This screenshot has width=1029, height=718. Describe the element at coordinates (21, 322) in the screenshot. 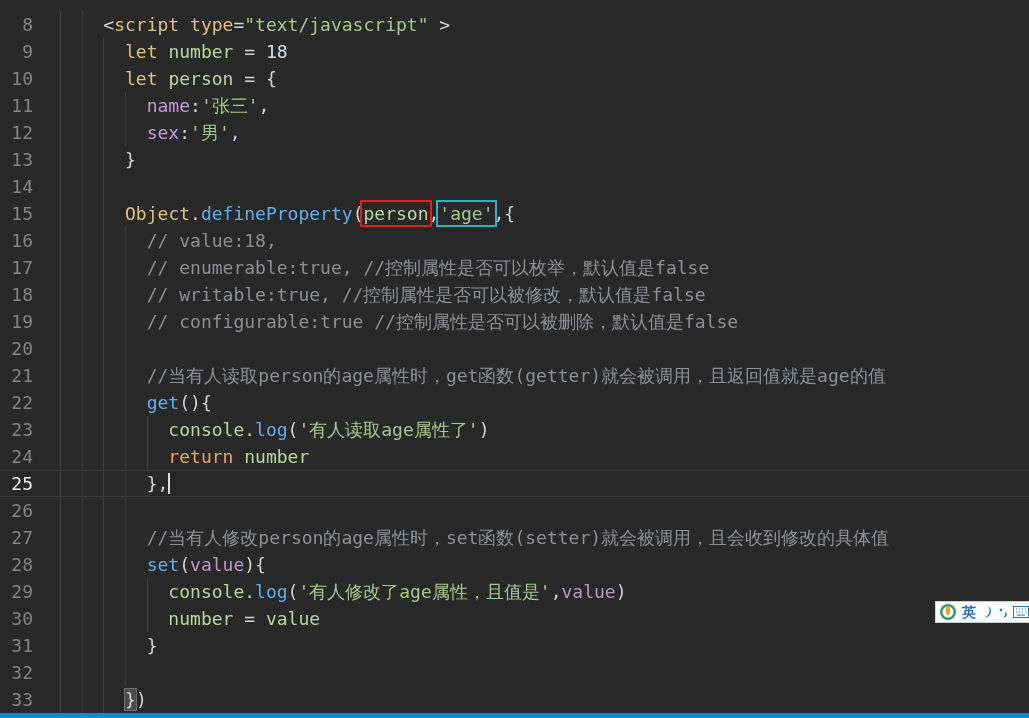

I see `line-number: 19` at that location.